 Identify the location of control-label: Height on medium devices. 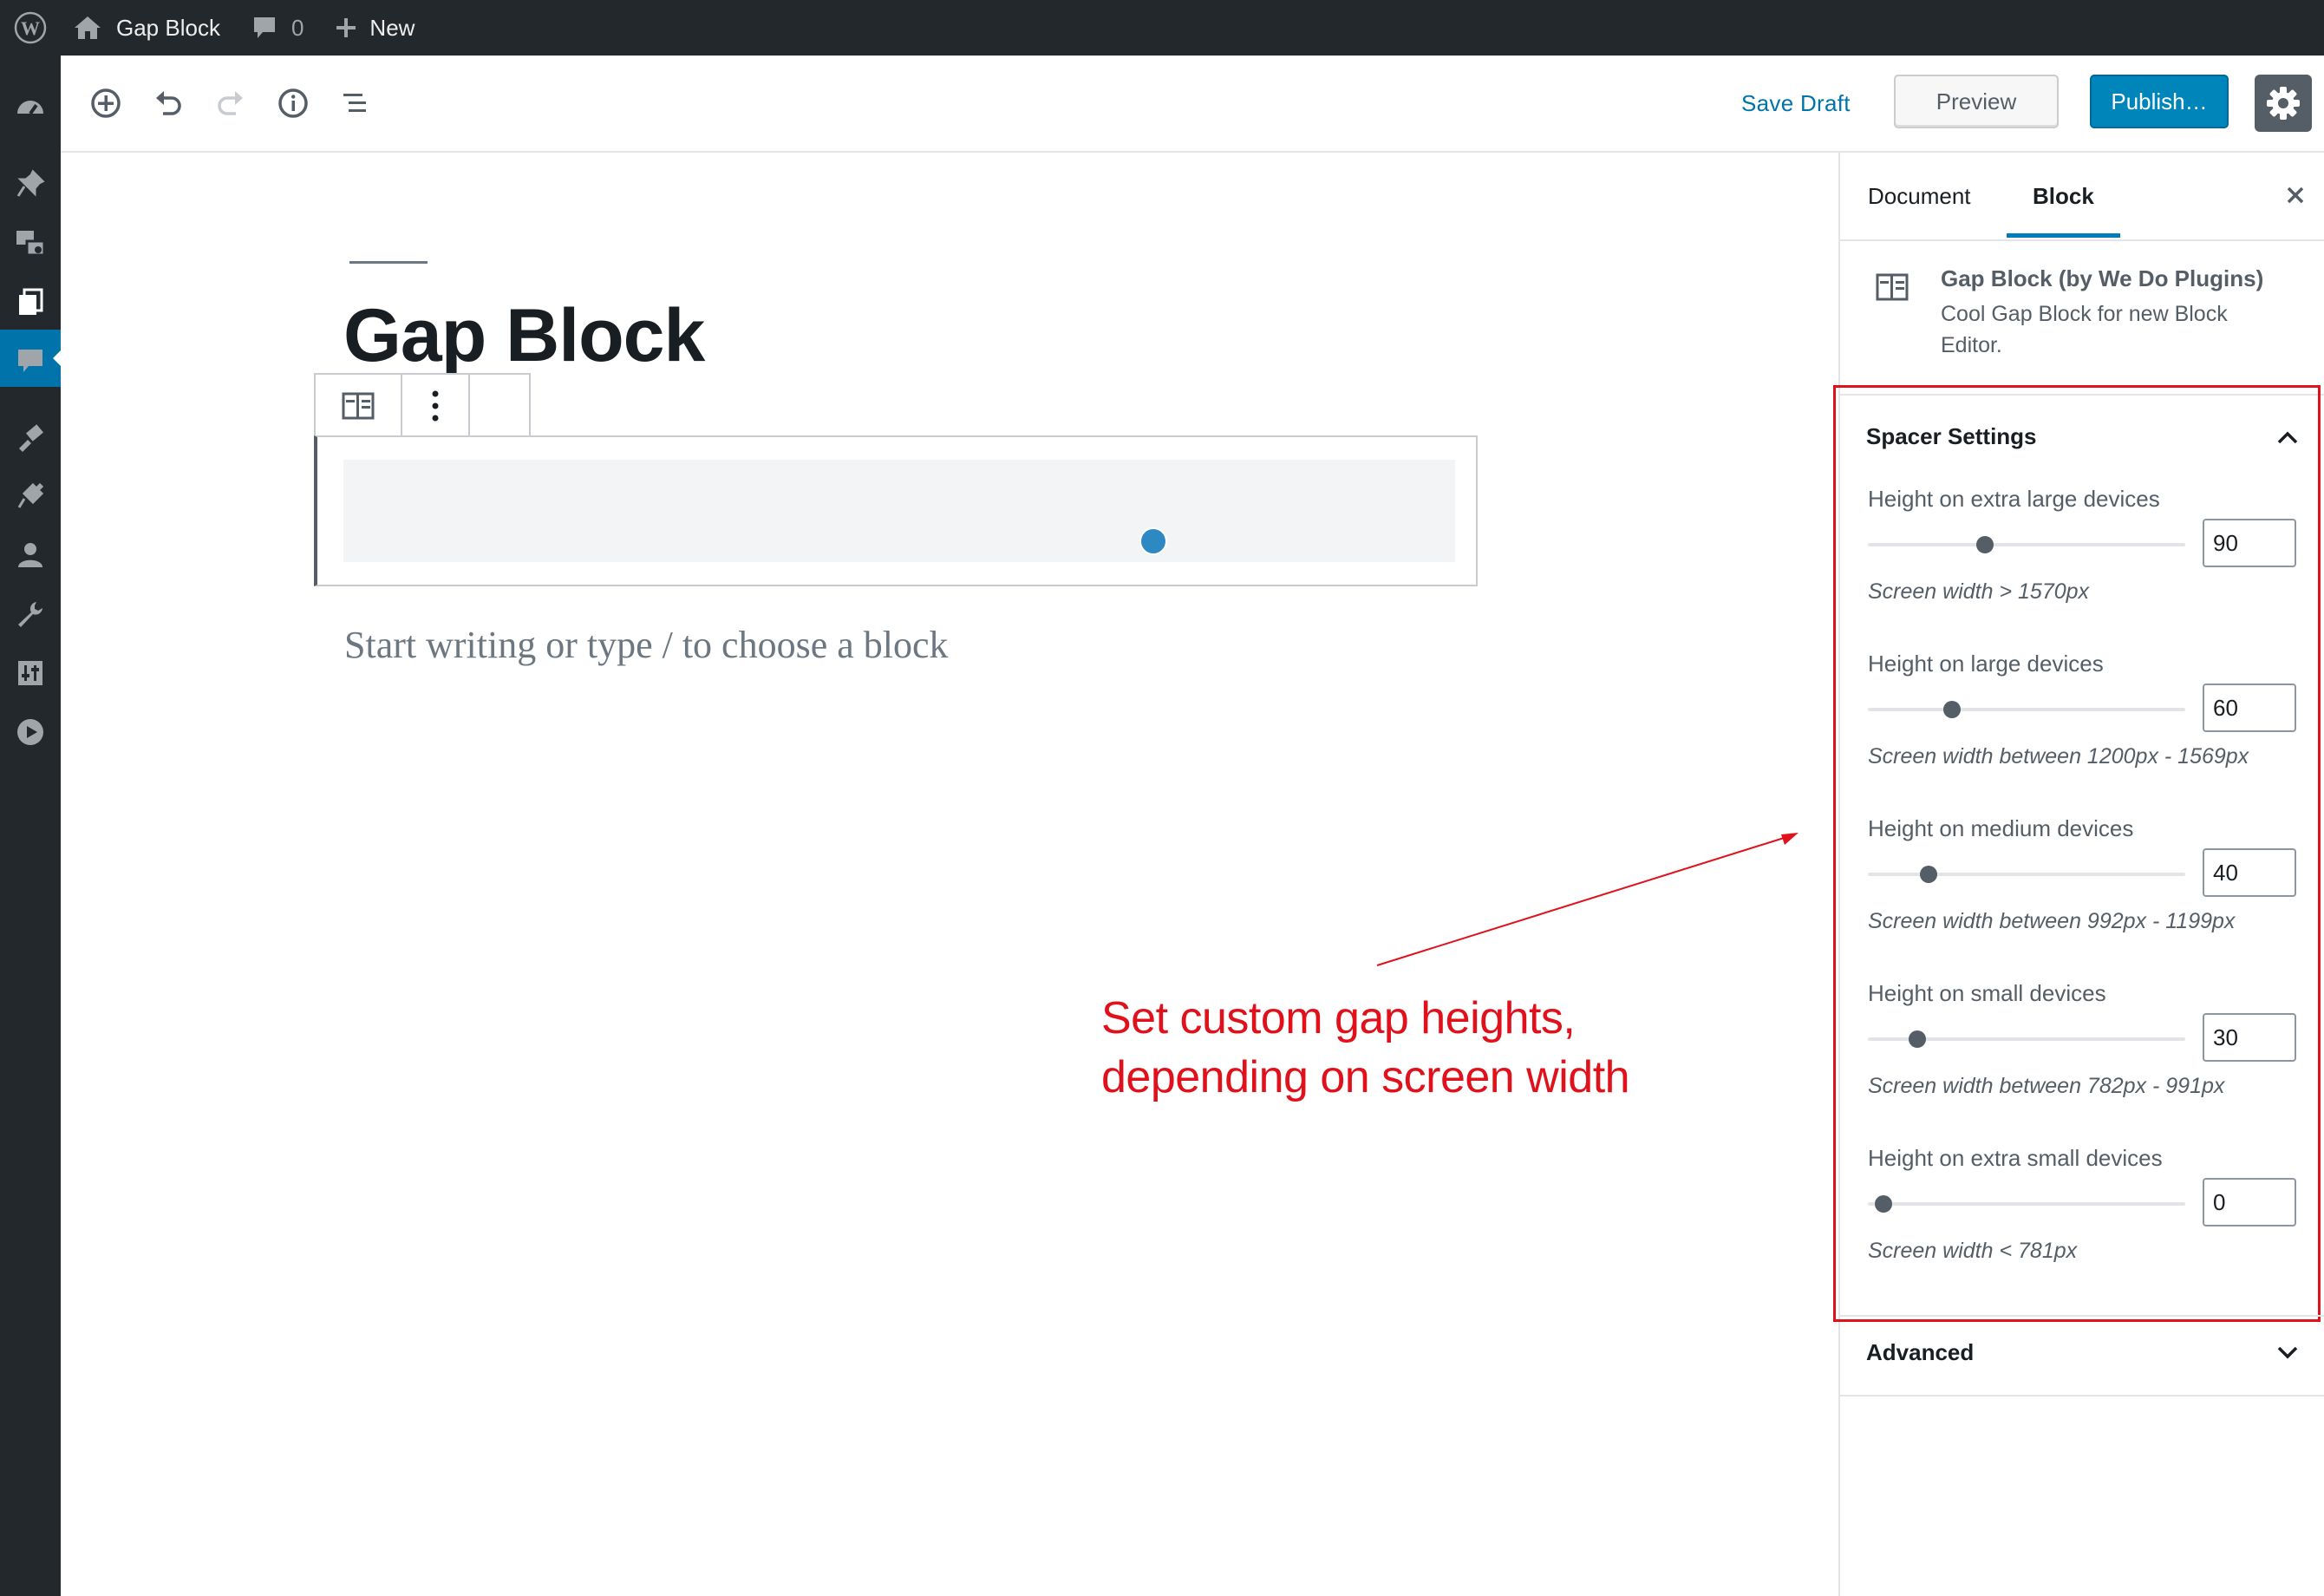
(2001, 828).